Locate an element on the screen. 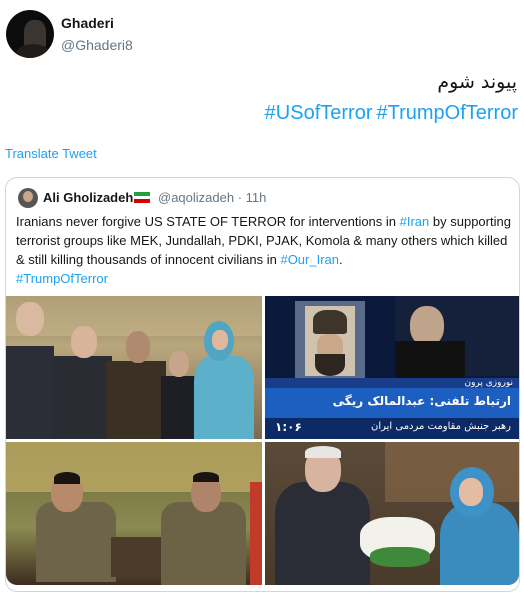 This screenshot has width=524, height=596. quoted-text-segment: . is located at coordinates (341, 259).